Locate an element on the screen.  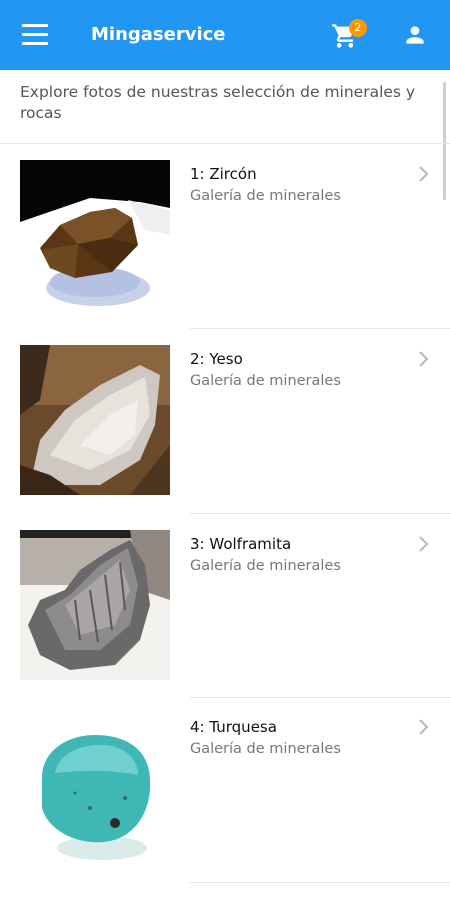
item-title: 1: Zircón is located at coordinates (223, 174).